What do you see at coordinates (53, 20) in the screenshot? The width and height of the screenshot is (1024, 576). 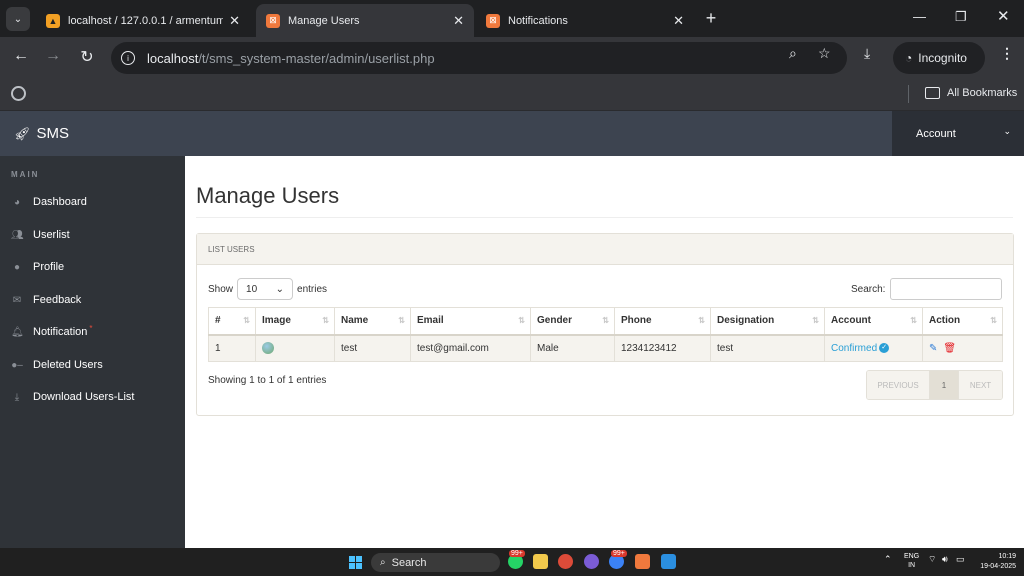 I see `phpmyadmin-icon: ▲` at bounding box center [53, 20].